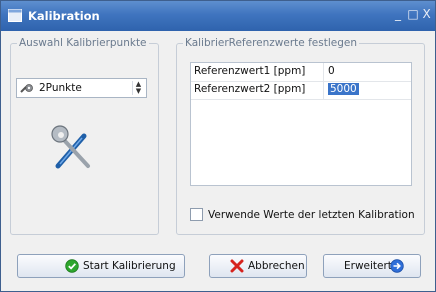 The height and width of the screenshot is (292, 436). What do you see at coordinates (398, 14) in the screenshot?
I see `minimize-button: _` at bounding box center [398, 14].